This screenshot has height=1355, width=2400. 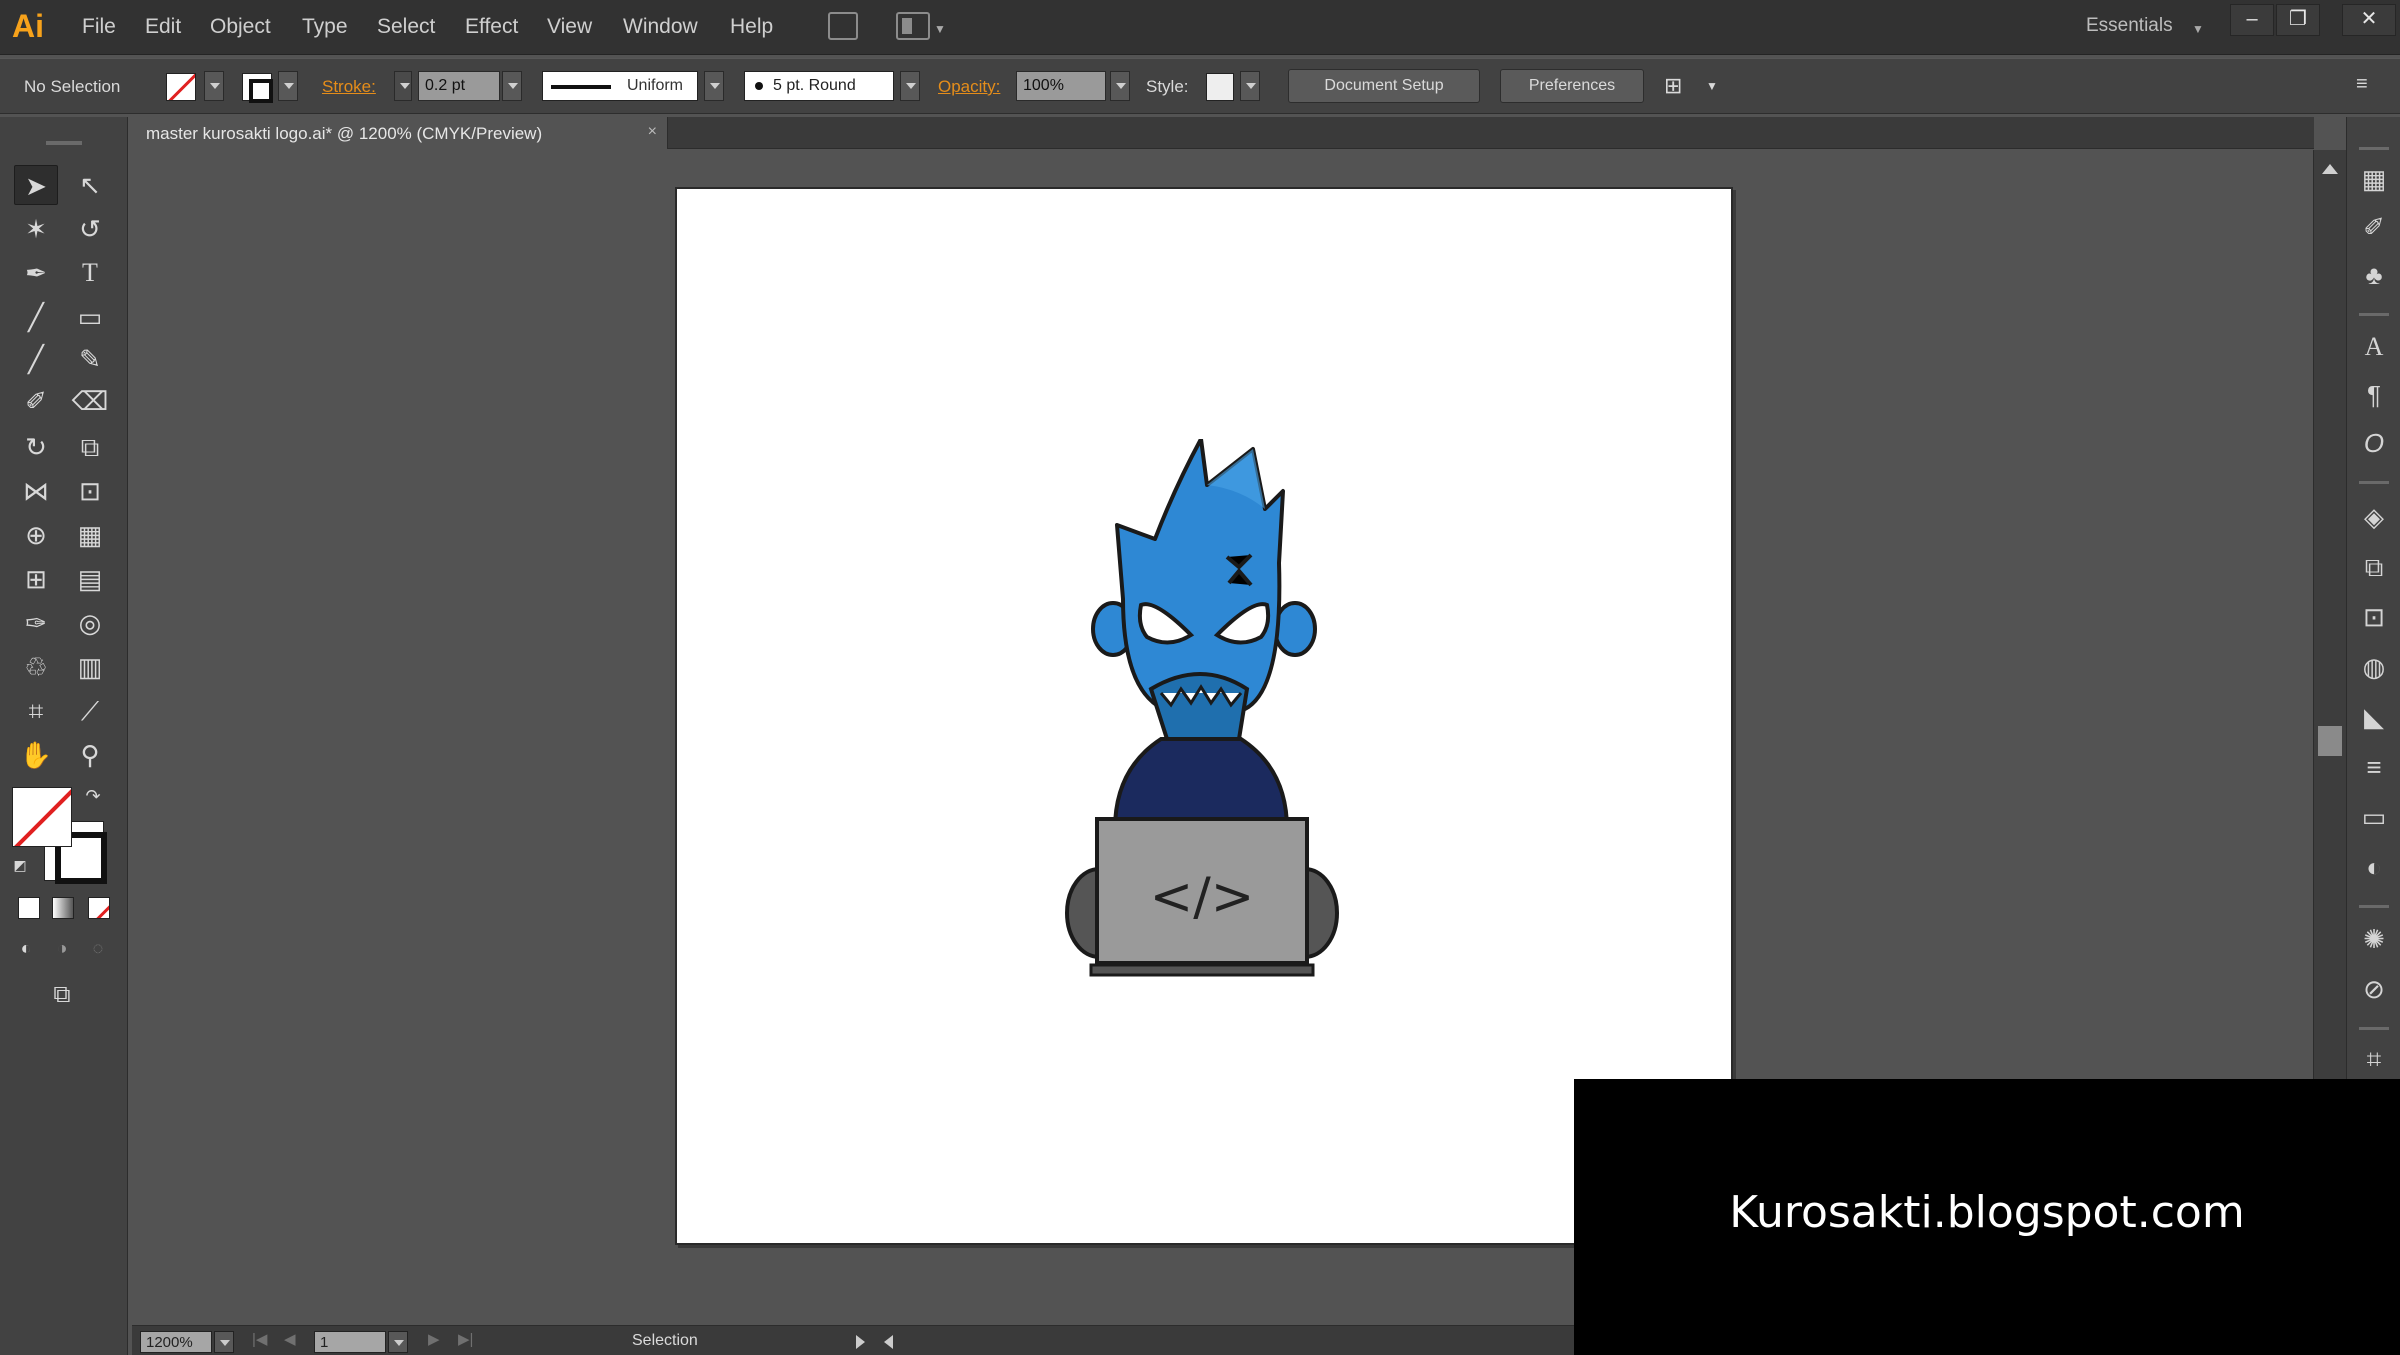 I want to click on appearance-panel-icon: ◍, so click(x=2374, y=667).